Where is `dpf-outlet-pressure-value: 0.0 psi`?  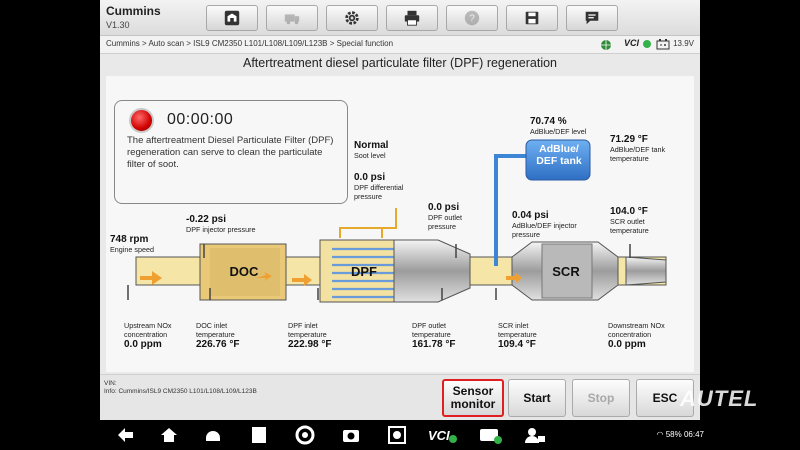
dpf-outlet-pressure-value: 0.0 psi is located at coordinates (444, 207).